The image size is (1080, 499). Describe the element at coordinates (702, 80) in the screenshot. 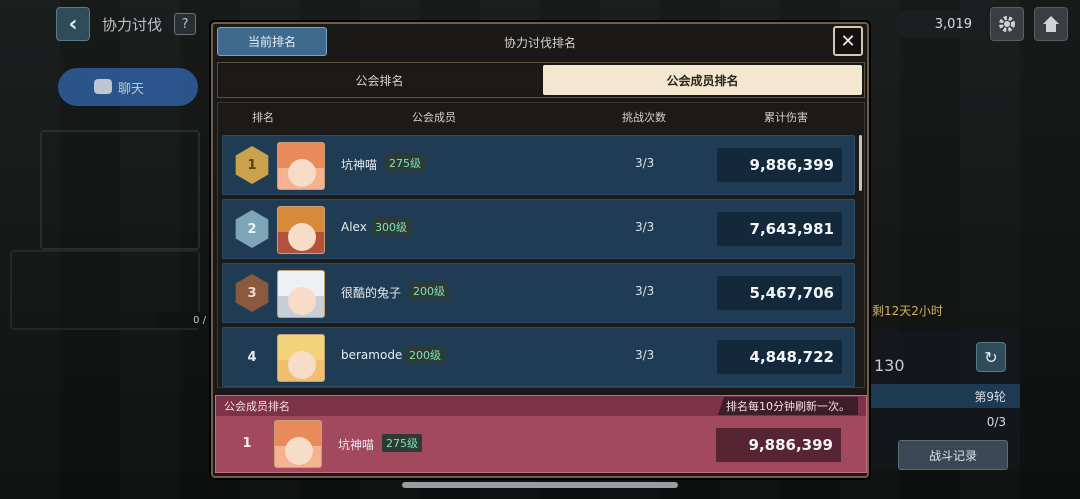

I see `tab-member-ranking: 公会成员排名` at that location.